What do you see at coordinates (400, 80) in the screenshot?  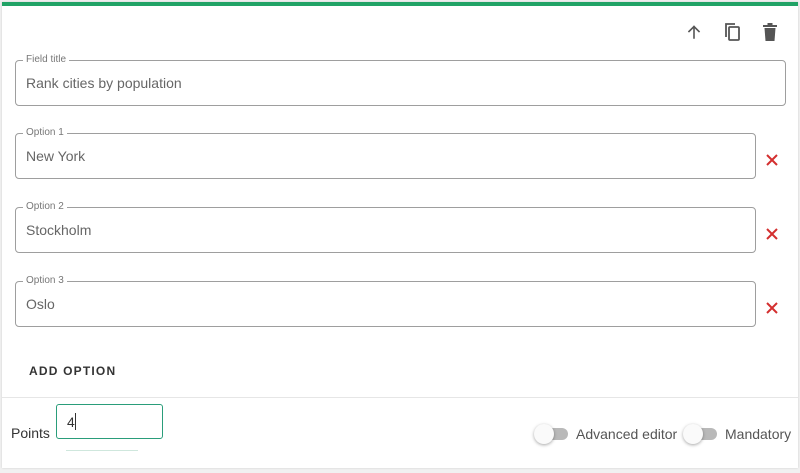 I see `field-title-input: Field title Rank cities by population` at bounding box center [400, 80].